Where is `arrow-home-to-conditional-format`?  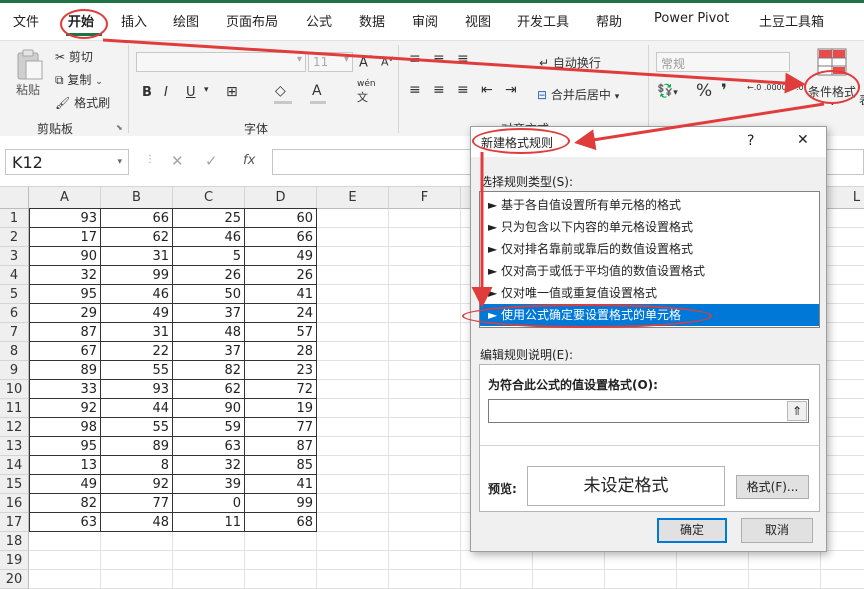 arrow-home-to-conditional-format is located at coordinates (454, 66).